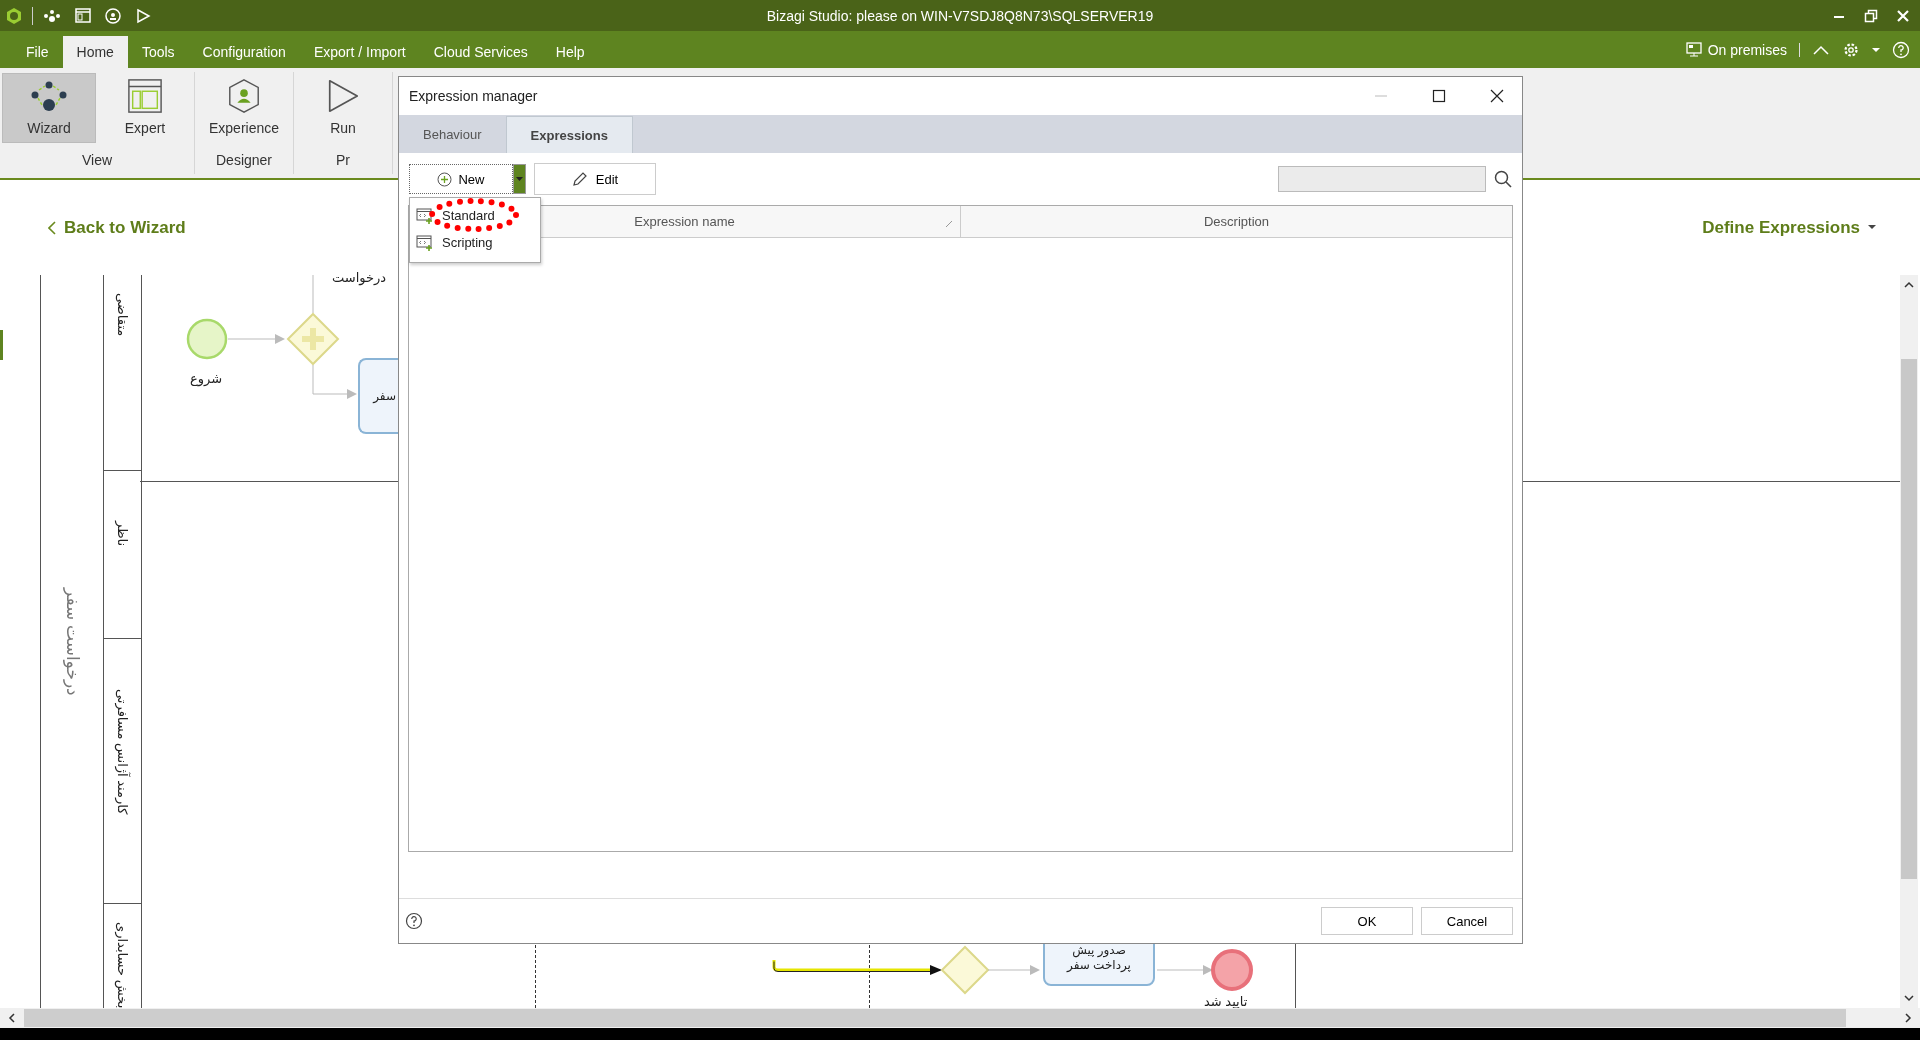  Describe the element at coordinates (158, 52) in the screenshot. I see `menu-tab: Tools` at that location.